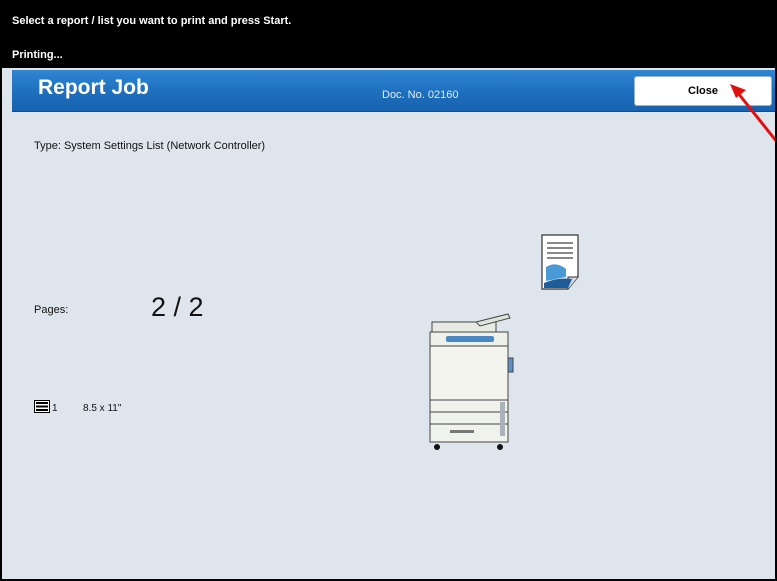  Describe the element at coordinates (471, 381) in the screenshot. I see `printer-illustration` at that location.